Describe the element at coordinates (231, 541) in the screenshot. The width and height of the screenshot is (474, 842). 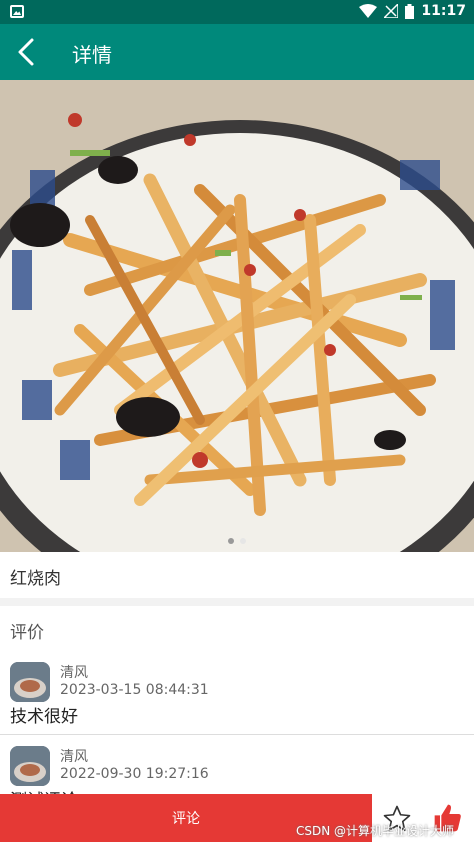
I see `carousel-dot-active` at that location.